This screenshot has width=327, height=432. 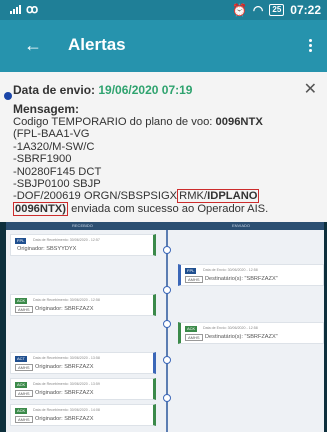 I want to click on date-value: 19/06/2020 07:19, so click(x=145, y=90).